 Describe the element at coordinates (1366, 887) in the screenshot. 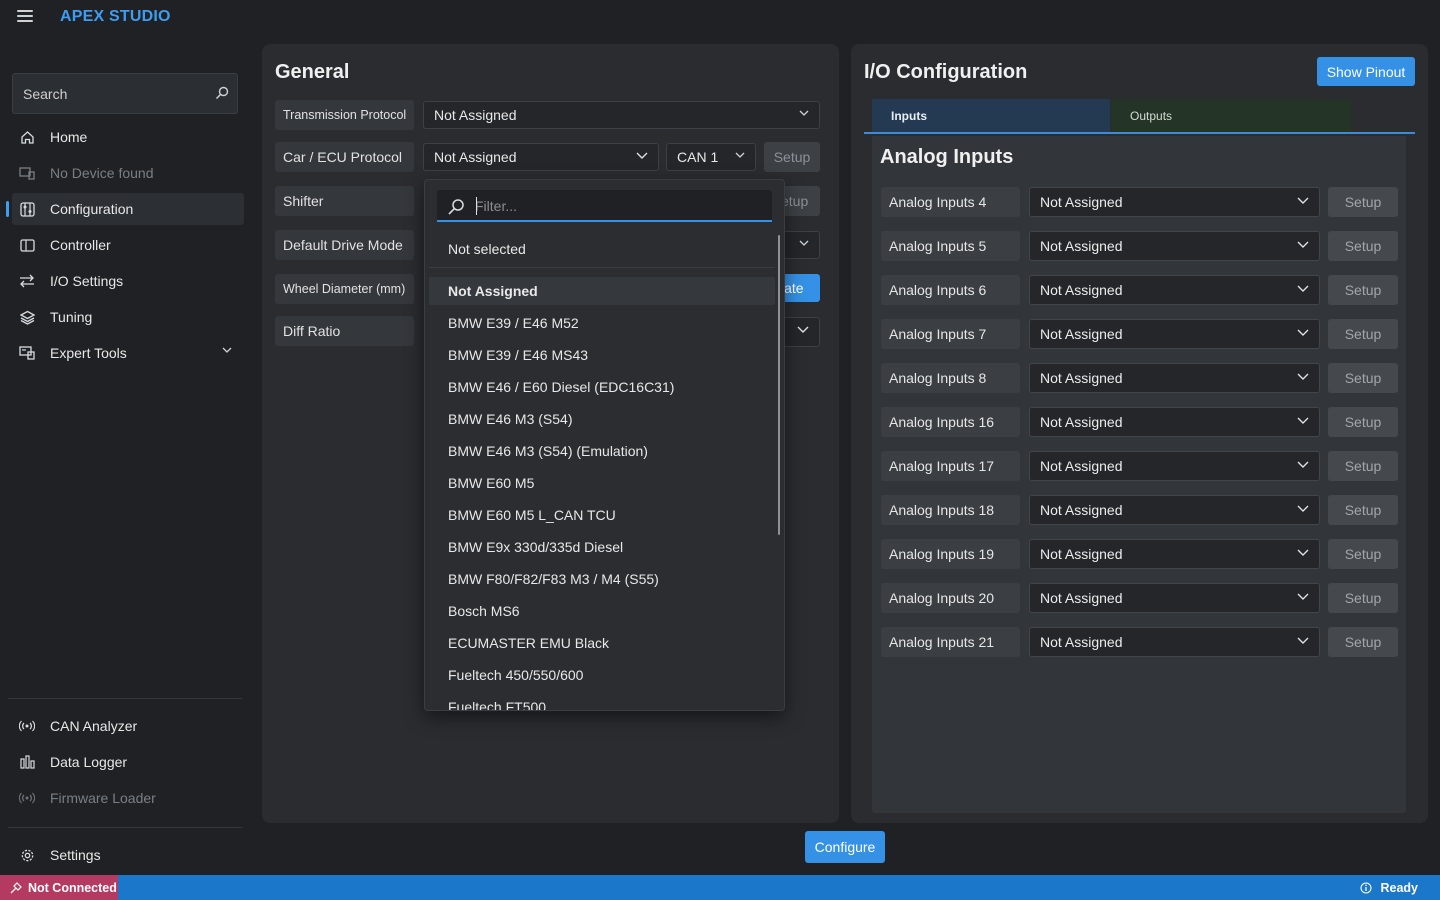

I see `info-icon` at that location.